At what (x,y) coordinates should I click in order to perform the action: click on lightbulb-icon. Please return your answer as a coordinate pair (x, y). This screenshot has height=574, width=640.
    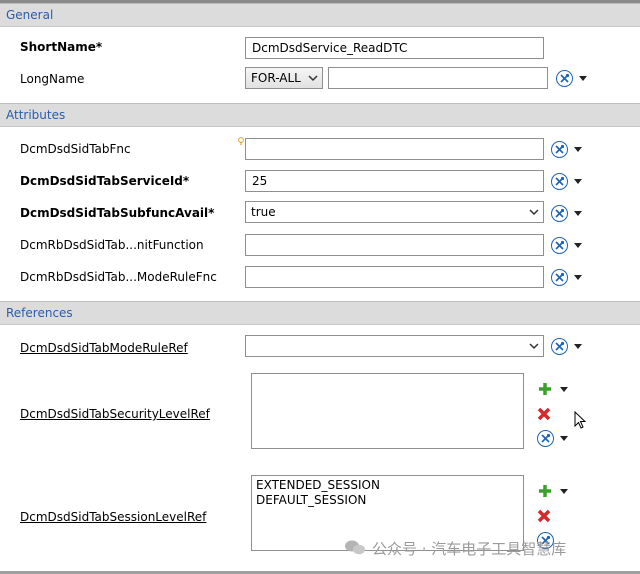
    Looking at the image, I should click on (241, 141).